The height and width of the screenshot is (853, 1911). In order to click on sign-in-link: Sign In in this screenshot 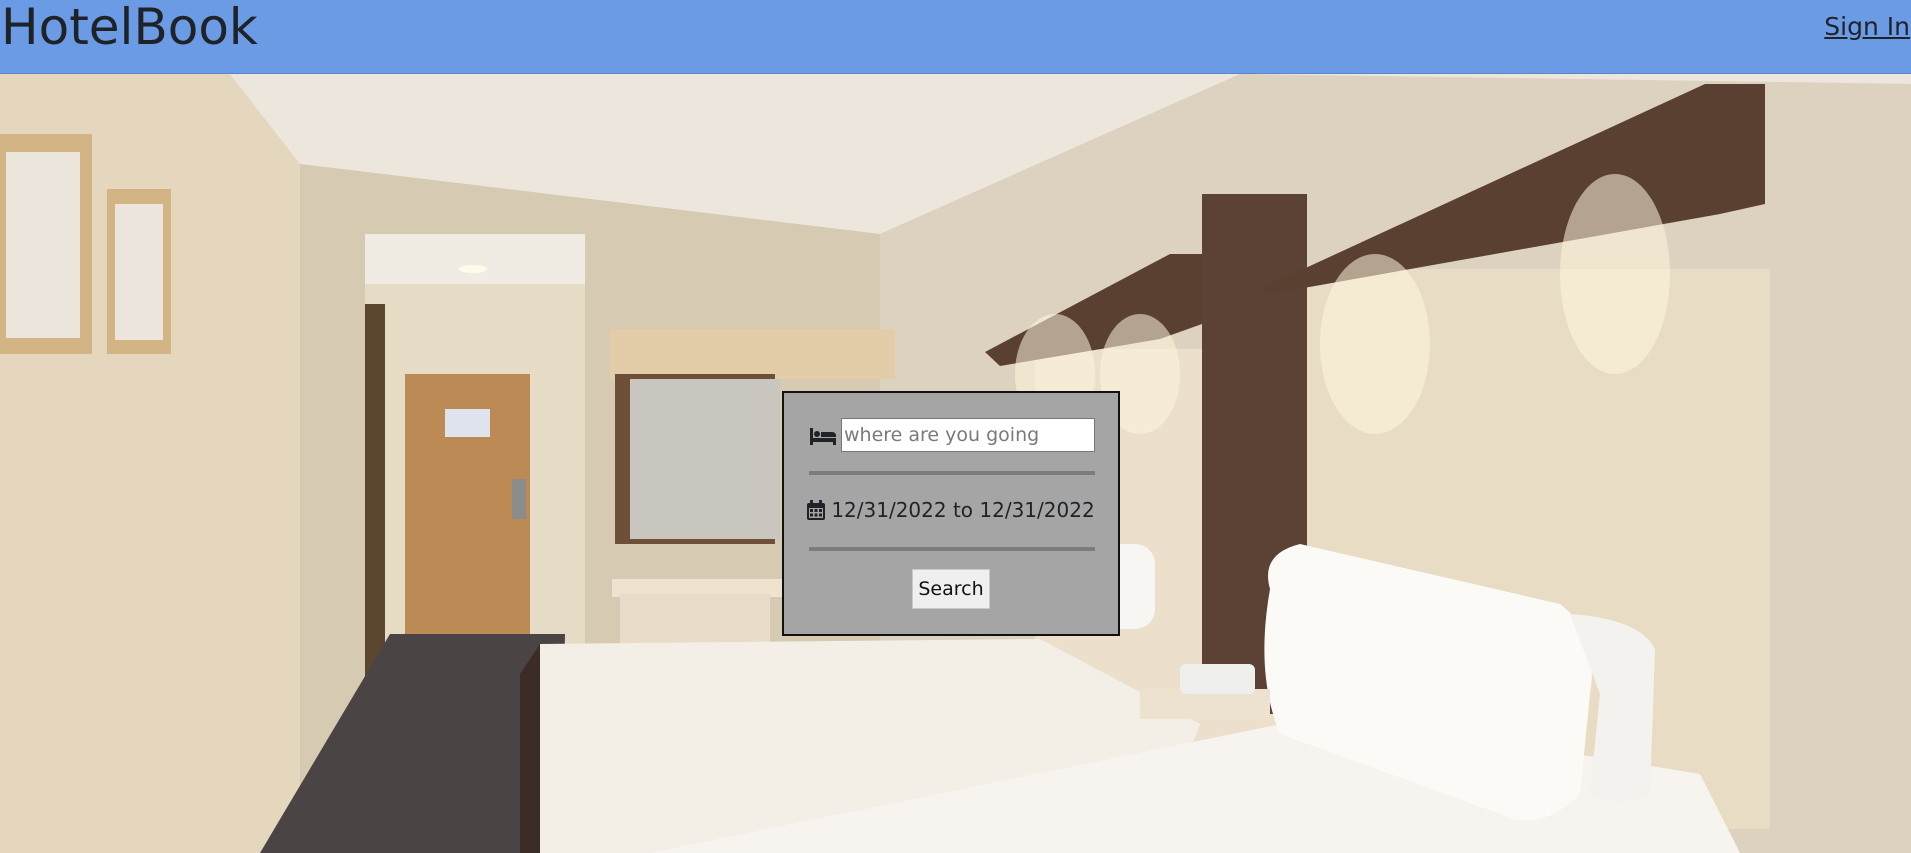, I will do `click(1867, 27)`.